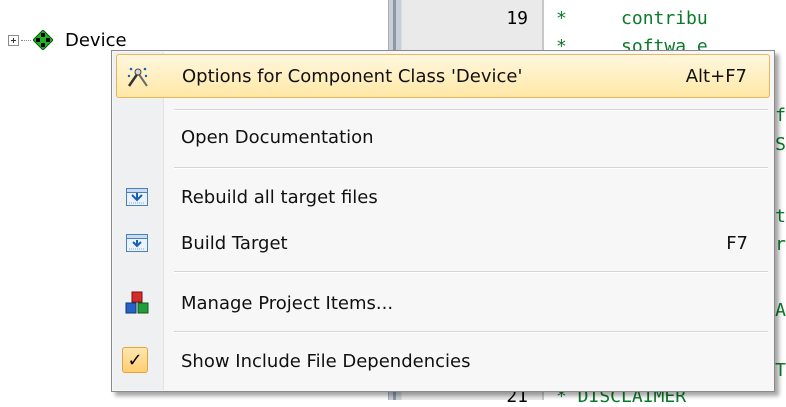 The width and height of the screenshot is (786, 407). What do you see at coordinates (632, 18) in the screenshot?
I see `code-line: * contribu` at bounding box center [632, 18].